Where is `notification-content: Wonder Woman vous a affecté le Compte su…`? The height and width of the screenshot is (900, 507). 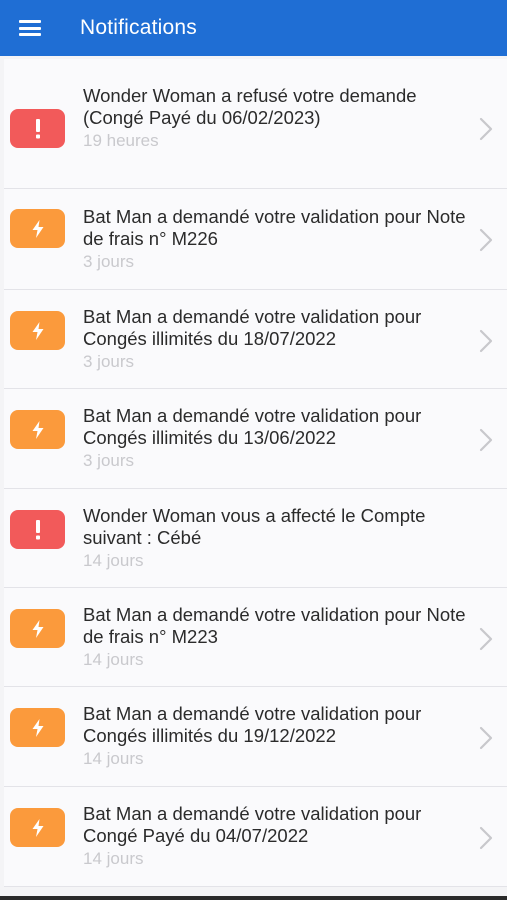
notification-content: Wonder Woman vous a affecté le Compte su… is located at coordinates (275, 538).